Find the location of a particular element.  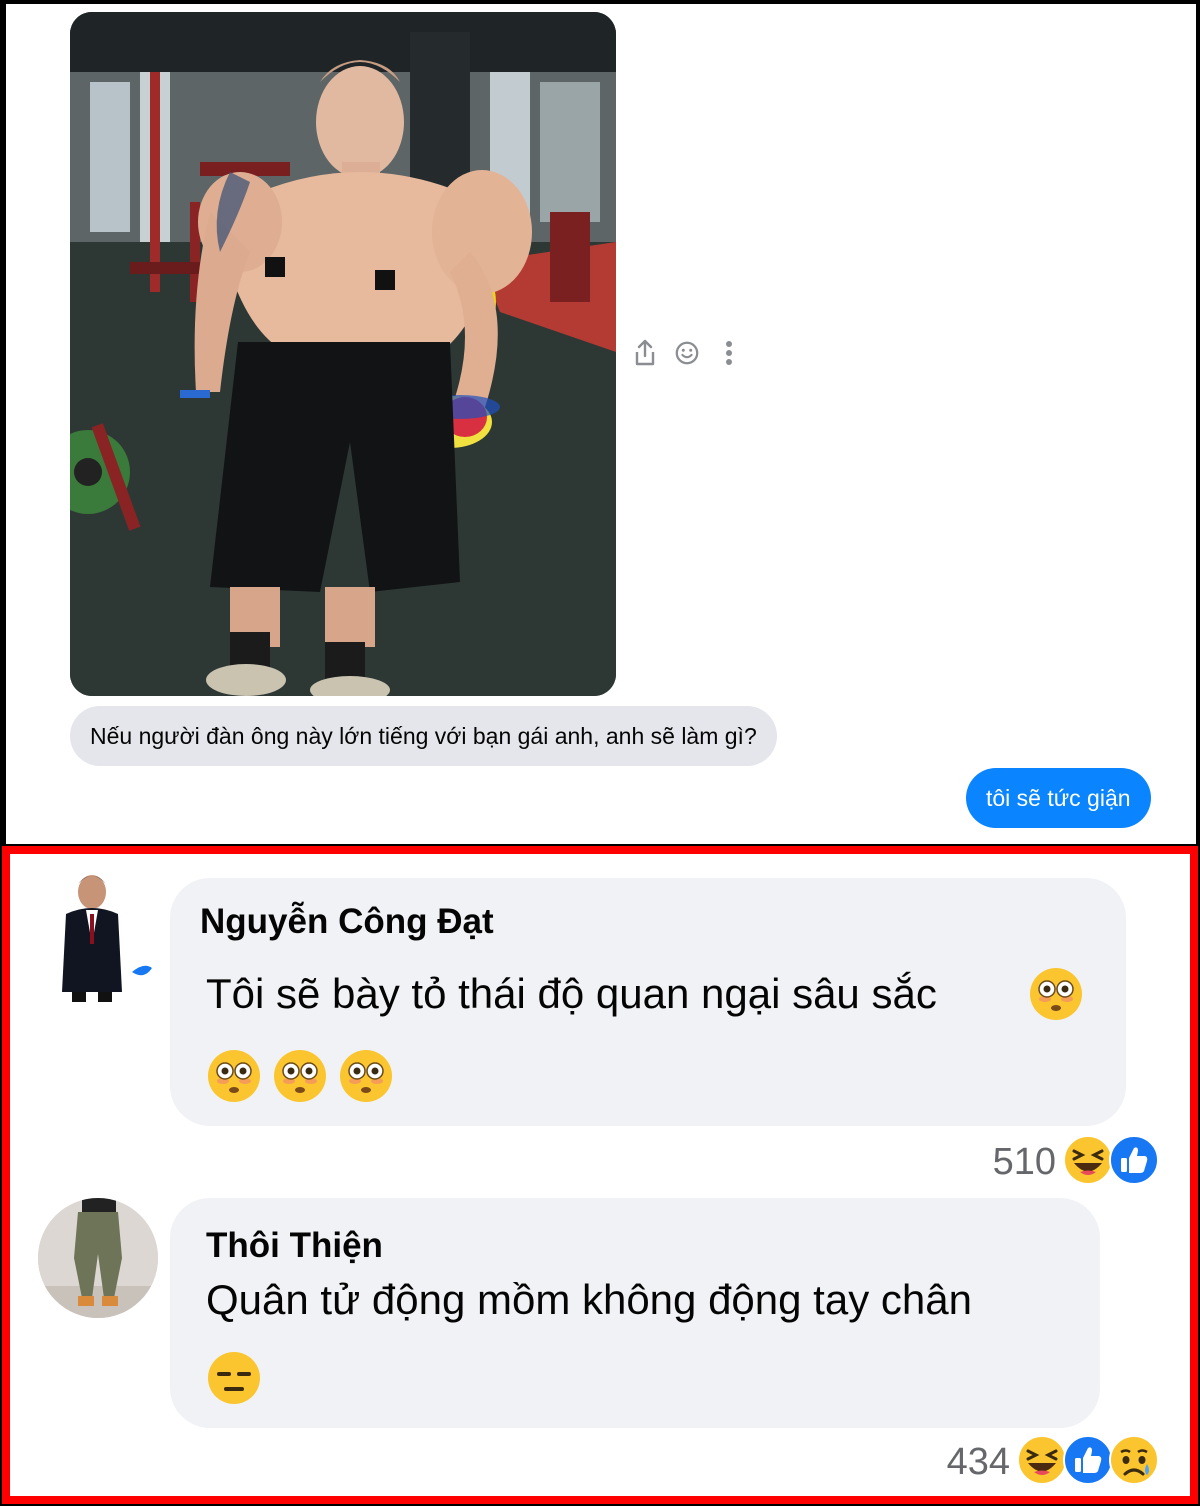

message-actions is located at coordinates (687, 353).